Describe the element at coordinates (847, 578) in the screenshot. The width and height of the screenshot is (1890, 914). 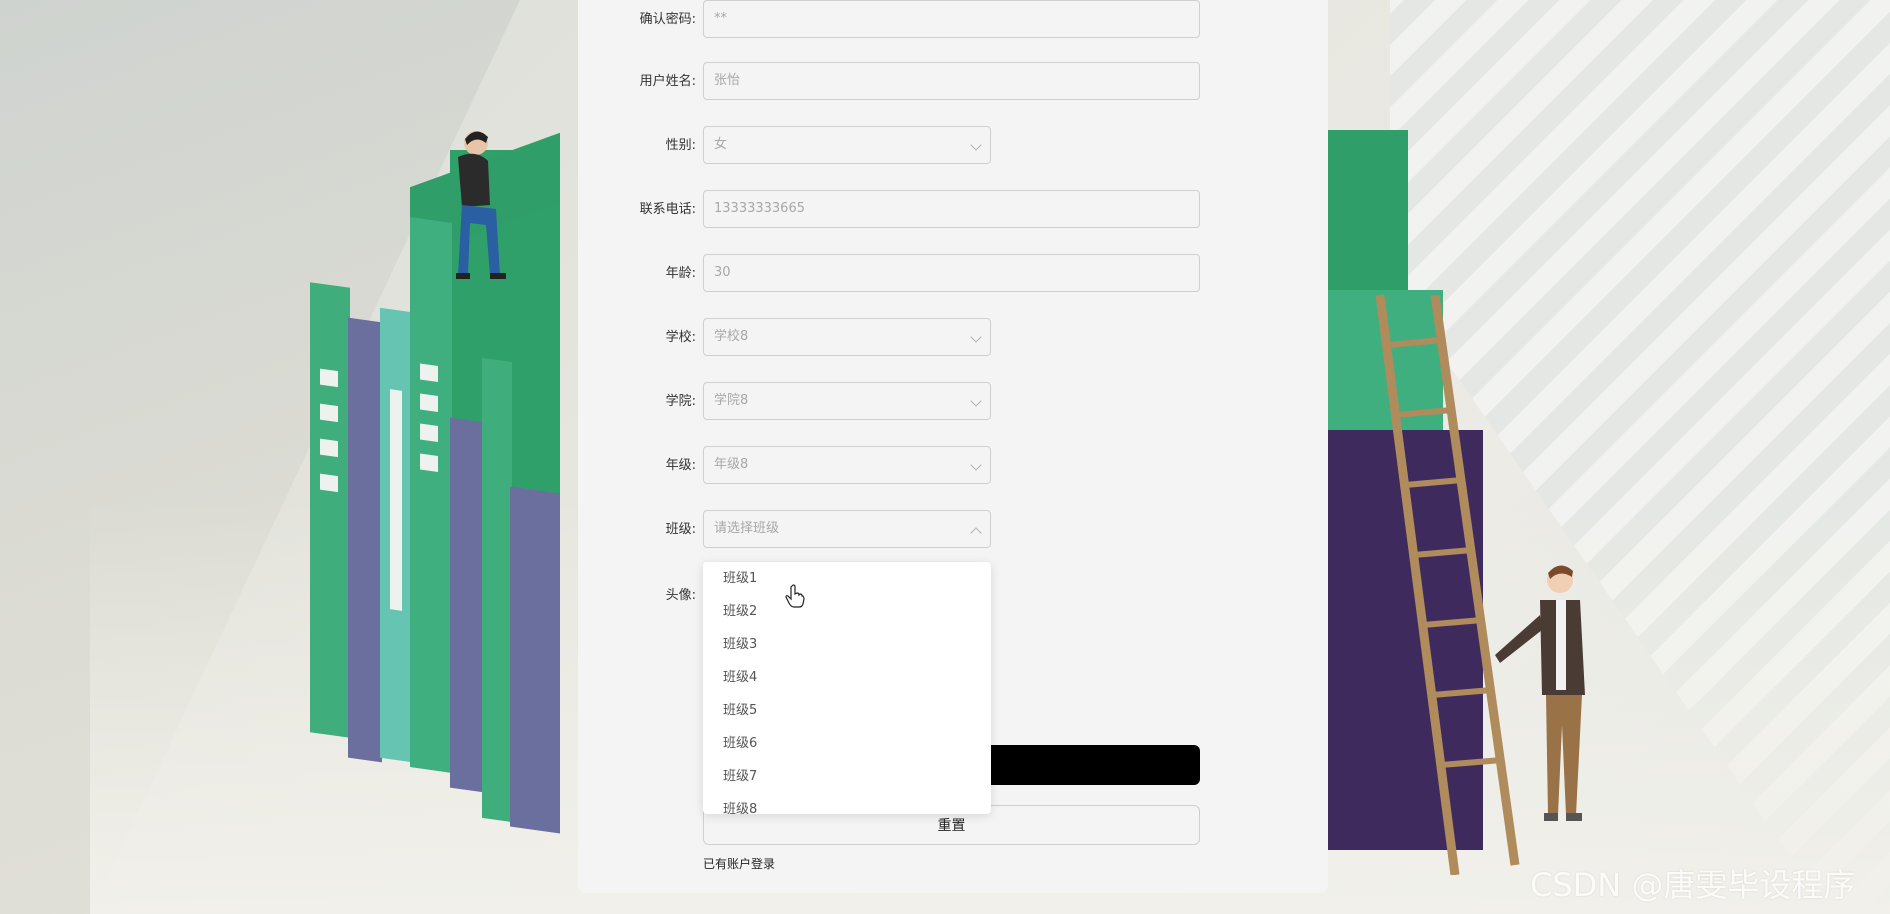
I see `class-option: 班级1` at that location.